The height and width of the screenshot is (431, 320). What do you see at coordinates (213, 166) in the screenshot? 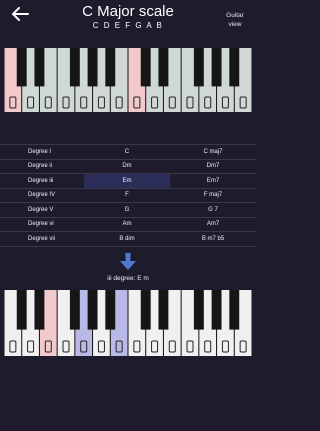
I see `seventh-cell: Dm7` at bounding box center [213, 166].